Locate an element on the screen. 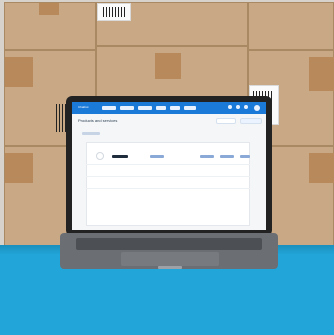 This screenshot has height=335, width=334. keyboard is located at coordinates (169, 244).